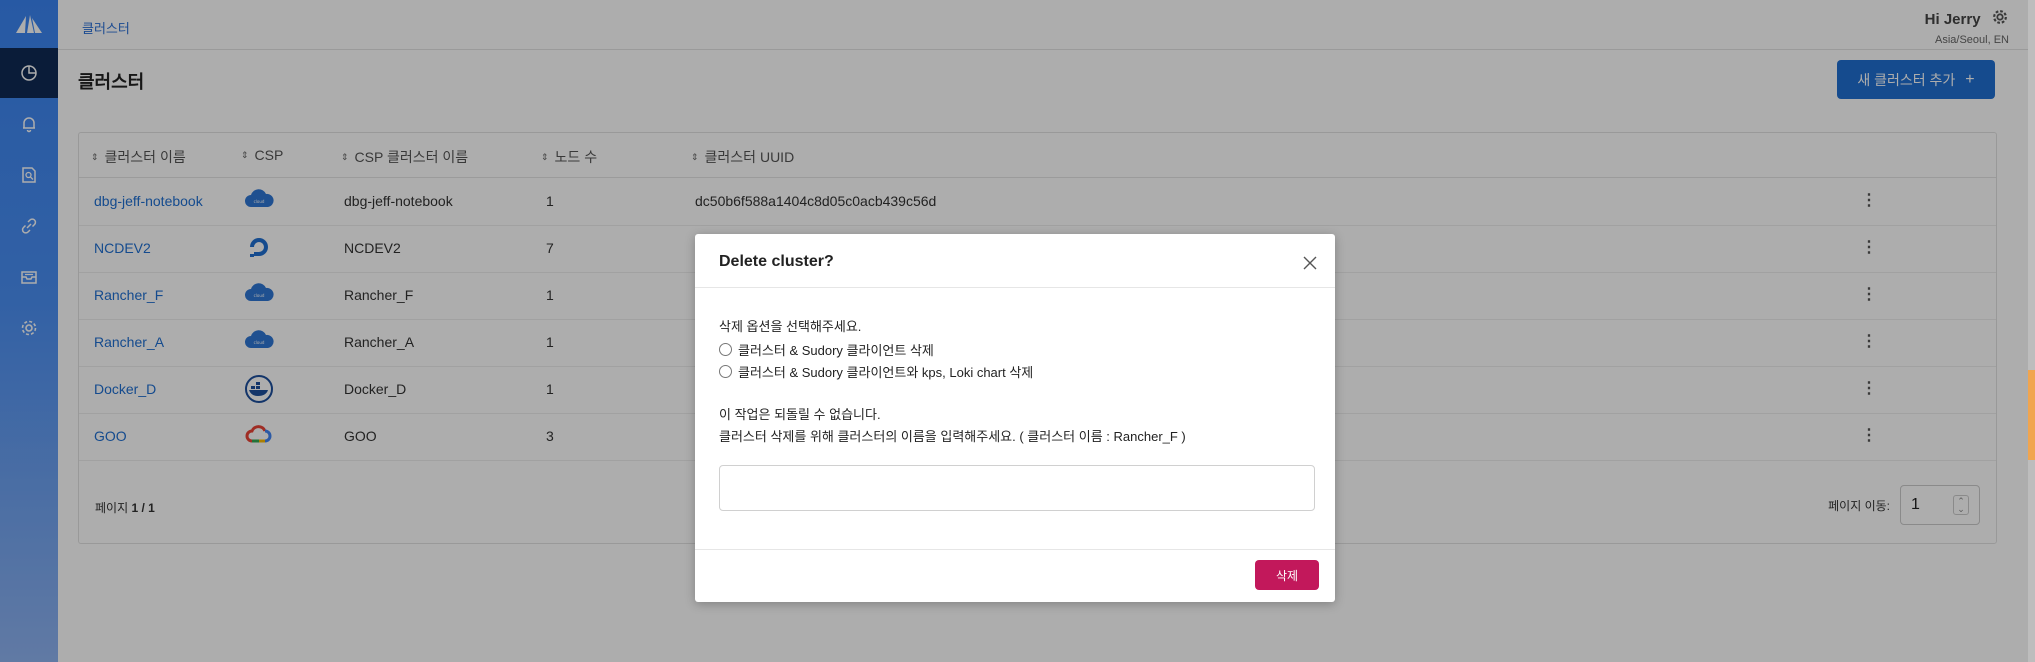  What do you see at coordinates (2031, 331) in the screenshot?
I see `window-edge` at bounding box center [2031, 331].